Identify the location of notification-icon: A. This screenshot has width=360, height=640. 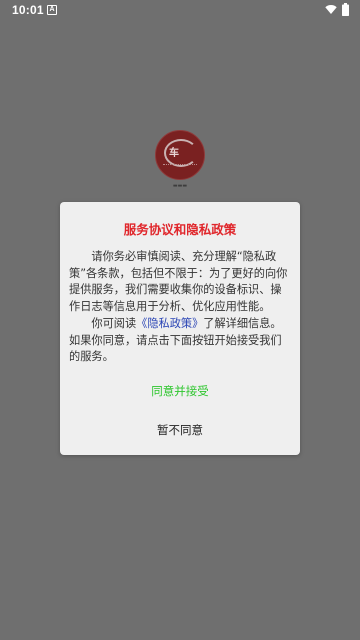
(52, 10).